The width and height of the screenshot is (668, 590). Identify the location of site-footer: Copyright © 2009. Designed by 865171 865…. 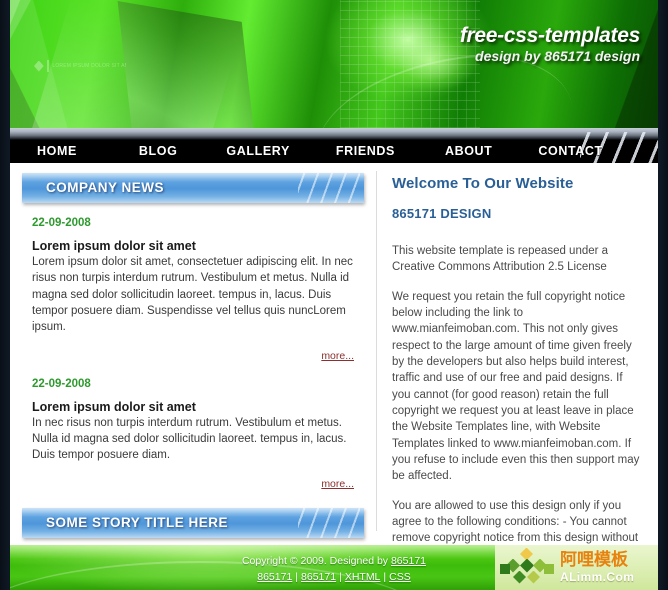
(334, 567).